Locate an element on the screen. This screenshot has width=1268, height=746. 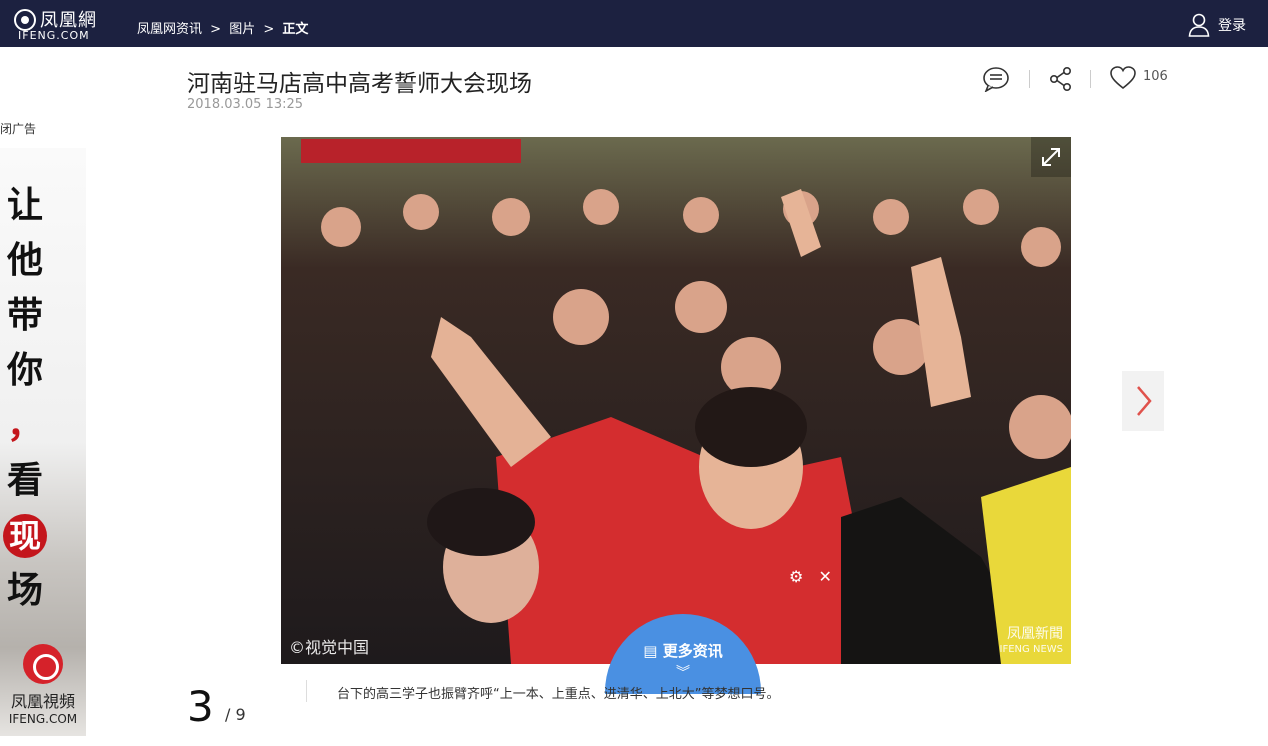
more-news-content: ▤ 更多资讯 is located at coordinates (683, 650).